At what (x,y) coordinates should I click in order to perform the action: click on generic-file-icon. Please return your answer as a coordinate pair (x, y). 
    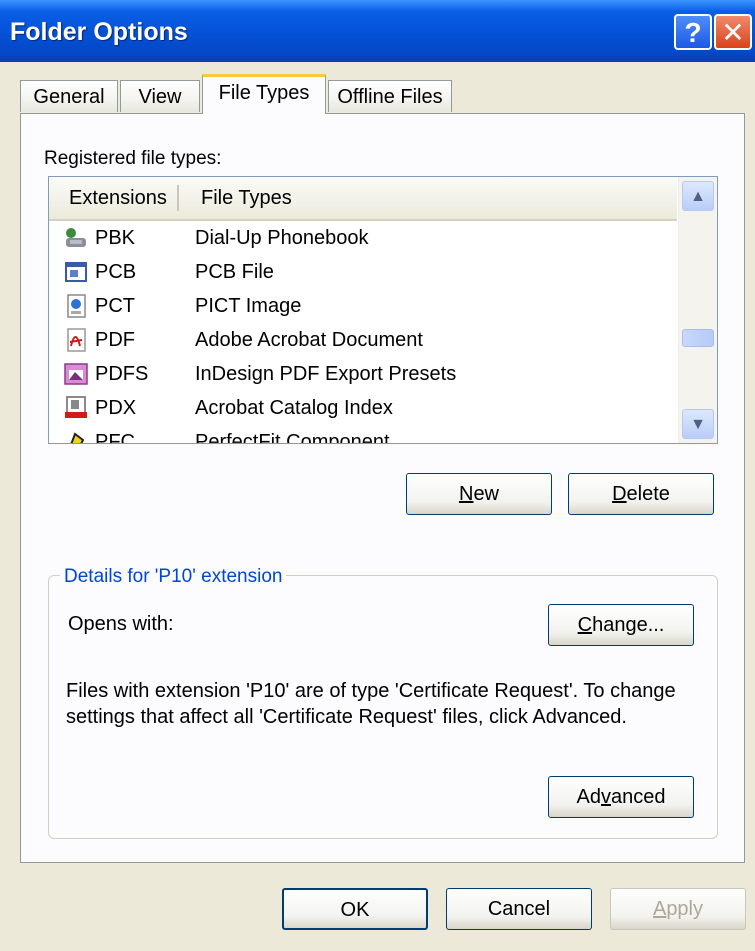
    Looking at the image, I should click on (76, 272).